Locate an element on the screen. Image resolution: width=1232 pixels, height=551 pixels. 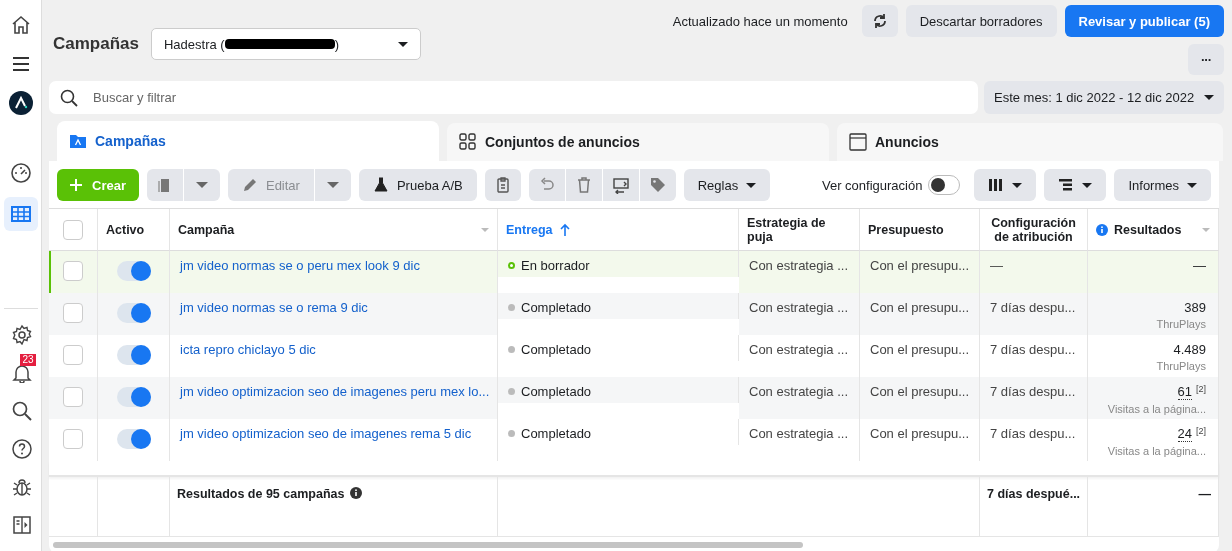
tab: Anuncios is located at coordinates (1030, 142).